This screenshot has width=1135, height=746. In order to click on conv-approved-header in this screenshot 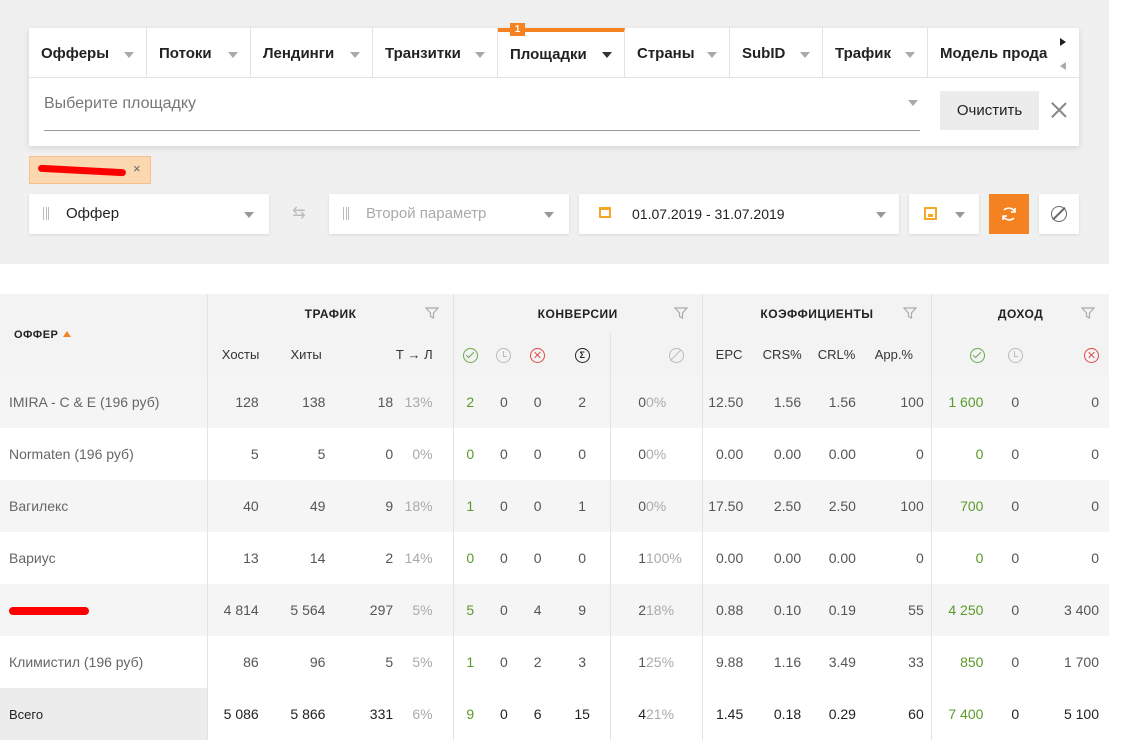, I will do `click(469, 354)`.